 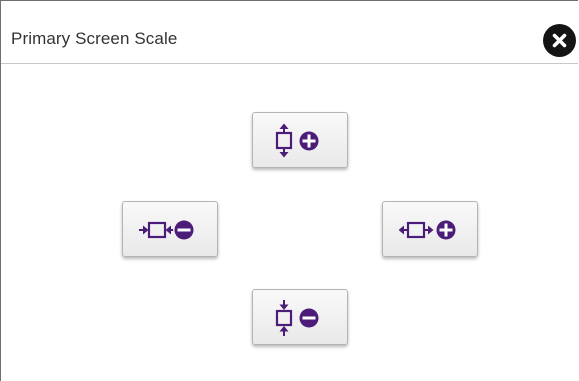 I want to click on decrease-vertical-scale-button, so click(x=300, y=317).